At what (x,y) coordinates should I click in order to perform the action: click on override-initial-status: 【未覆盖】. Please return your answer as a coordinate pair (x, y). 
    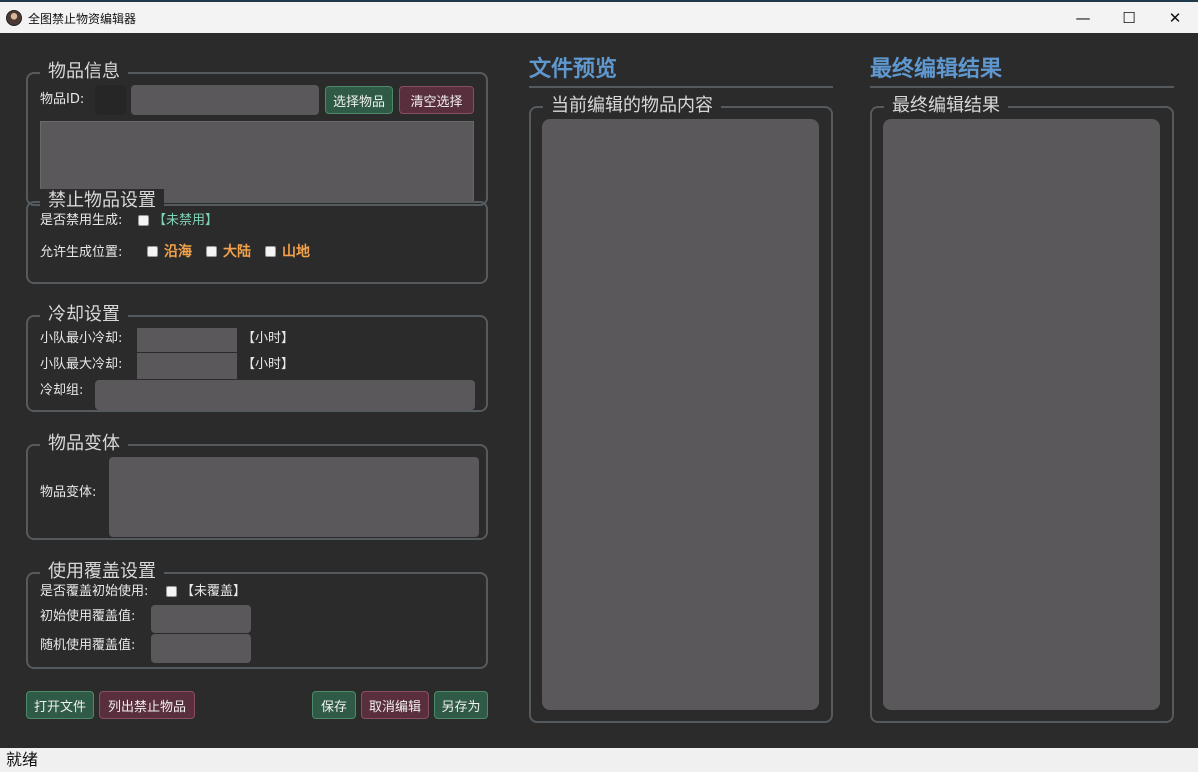
    Looking at the image, I should click on (214, 591).